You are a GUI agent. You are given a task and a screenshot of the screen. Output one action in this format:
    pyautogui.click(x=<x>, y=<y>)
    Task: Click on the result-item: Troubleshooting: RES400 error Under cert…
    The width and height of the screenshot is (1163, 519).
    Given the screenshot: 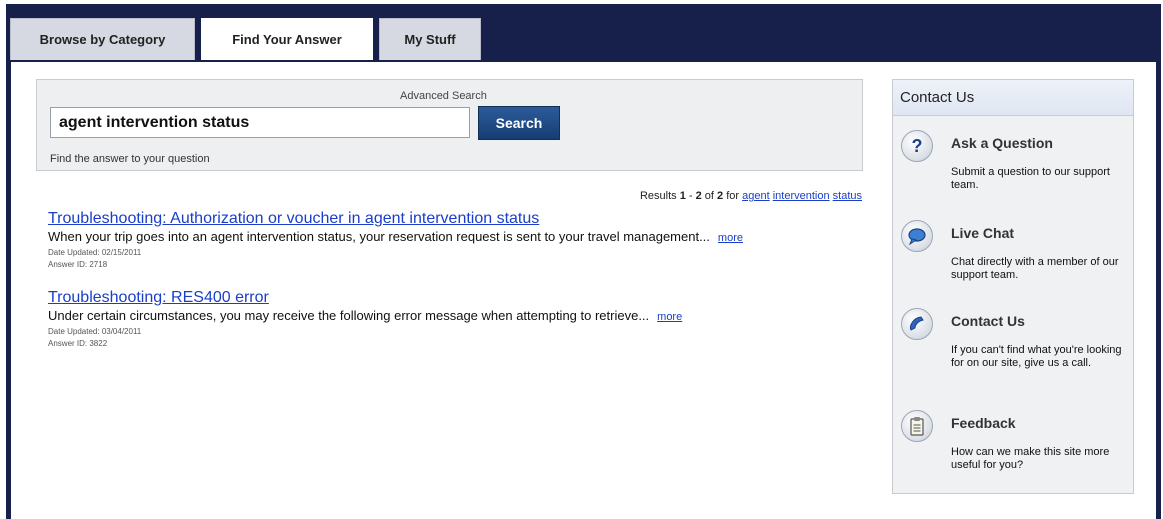 What is the action you would take?
    pyautogui.click(x=365, y=319)
    